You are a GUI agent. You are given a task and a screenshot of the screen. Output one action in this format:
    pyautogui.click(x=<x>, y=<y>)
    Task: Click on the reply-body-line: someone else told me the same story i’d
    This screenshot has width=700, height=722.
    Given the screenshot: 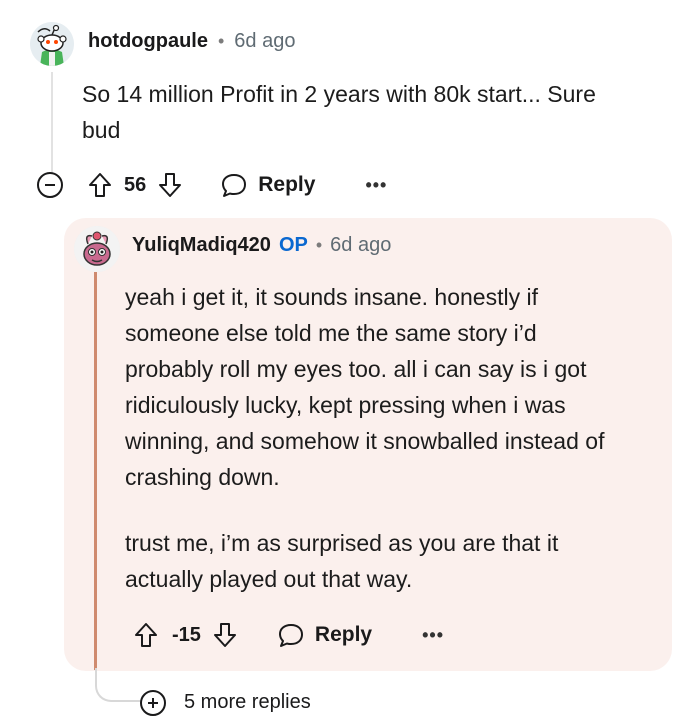 What is the action you would take?
    pyautogui.click(x=331, y=333)
    